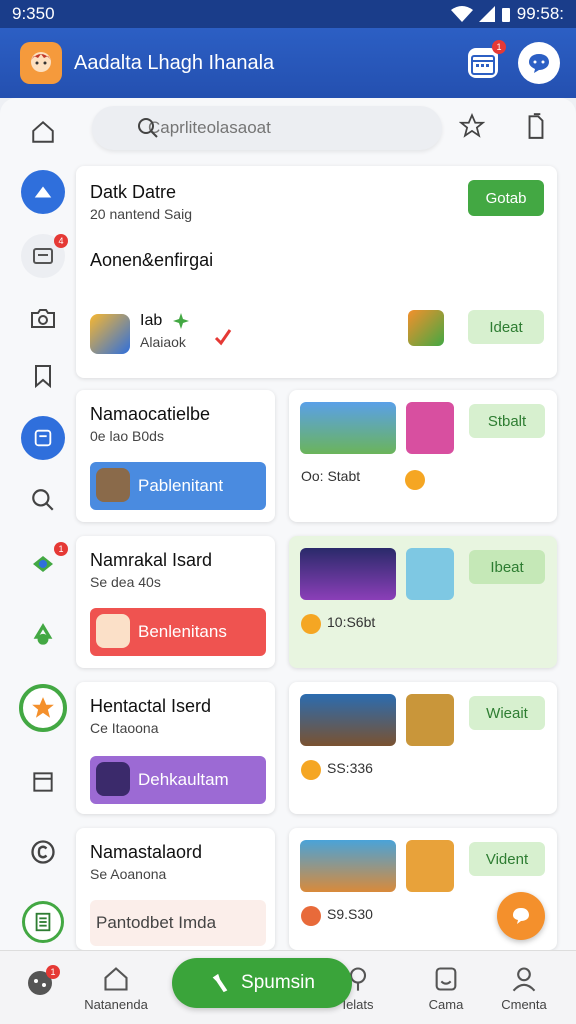  I want to click on sidebar-item-bookmark, so click(43, 376).